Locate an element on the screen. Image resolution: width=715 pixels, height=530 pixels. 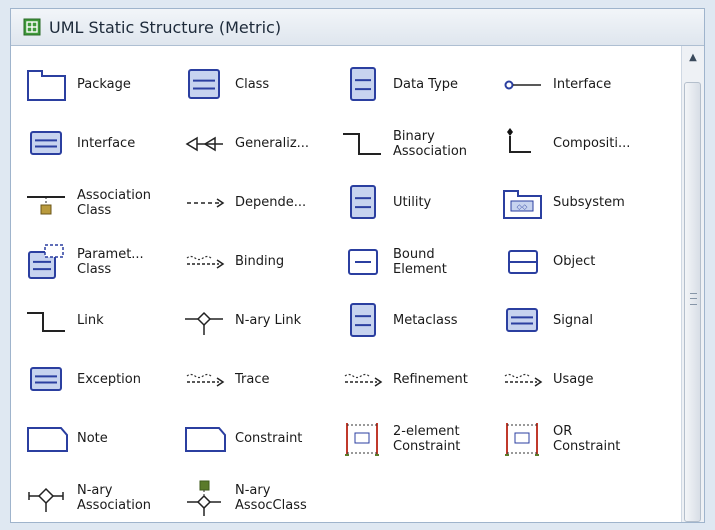
shape-item-metaclass: Metaclass is located at coordinates (421, 320).